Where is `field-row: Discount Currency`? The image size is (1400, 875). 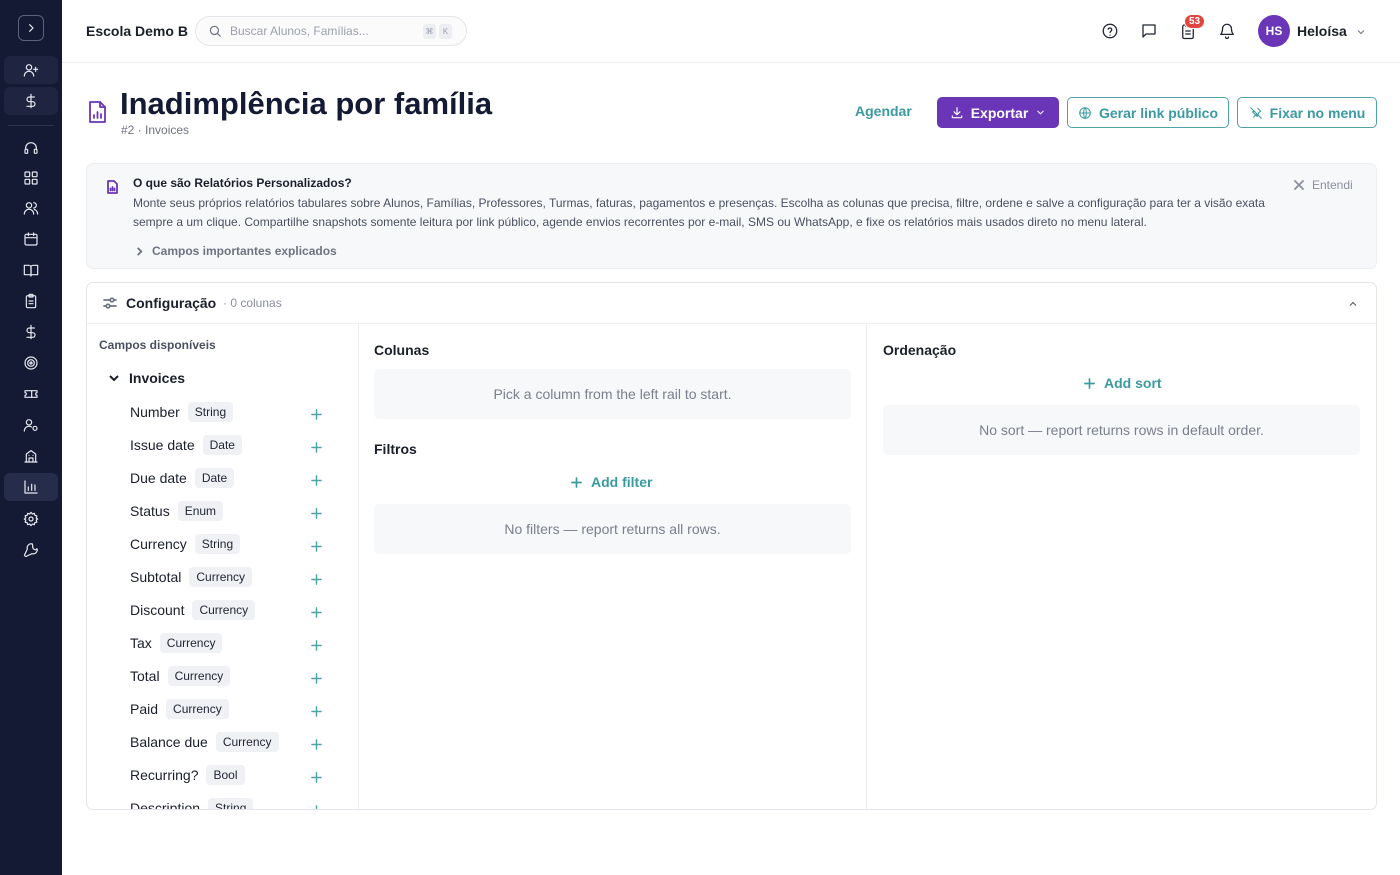 field-row: Discount Currency is located at coordinates (230, 610).